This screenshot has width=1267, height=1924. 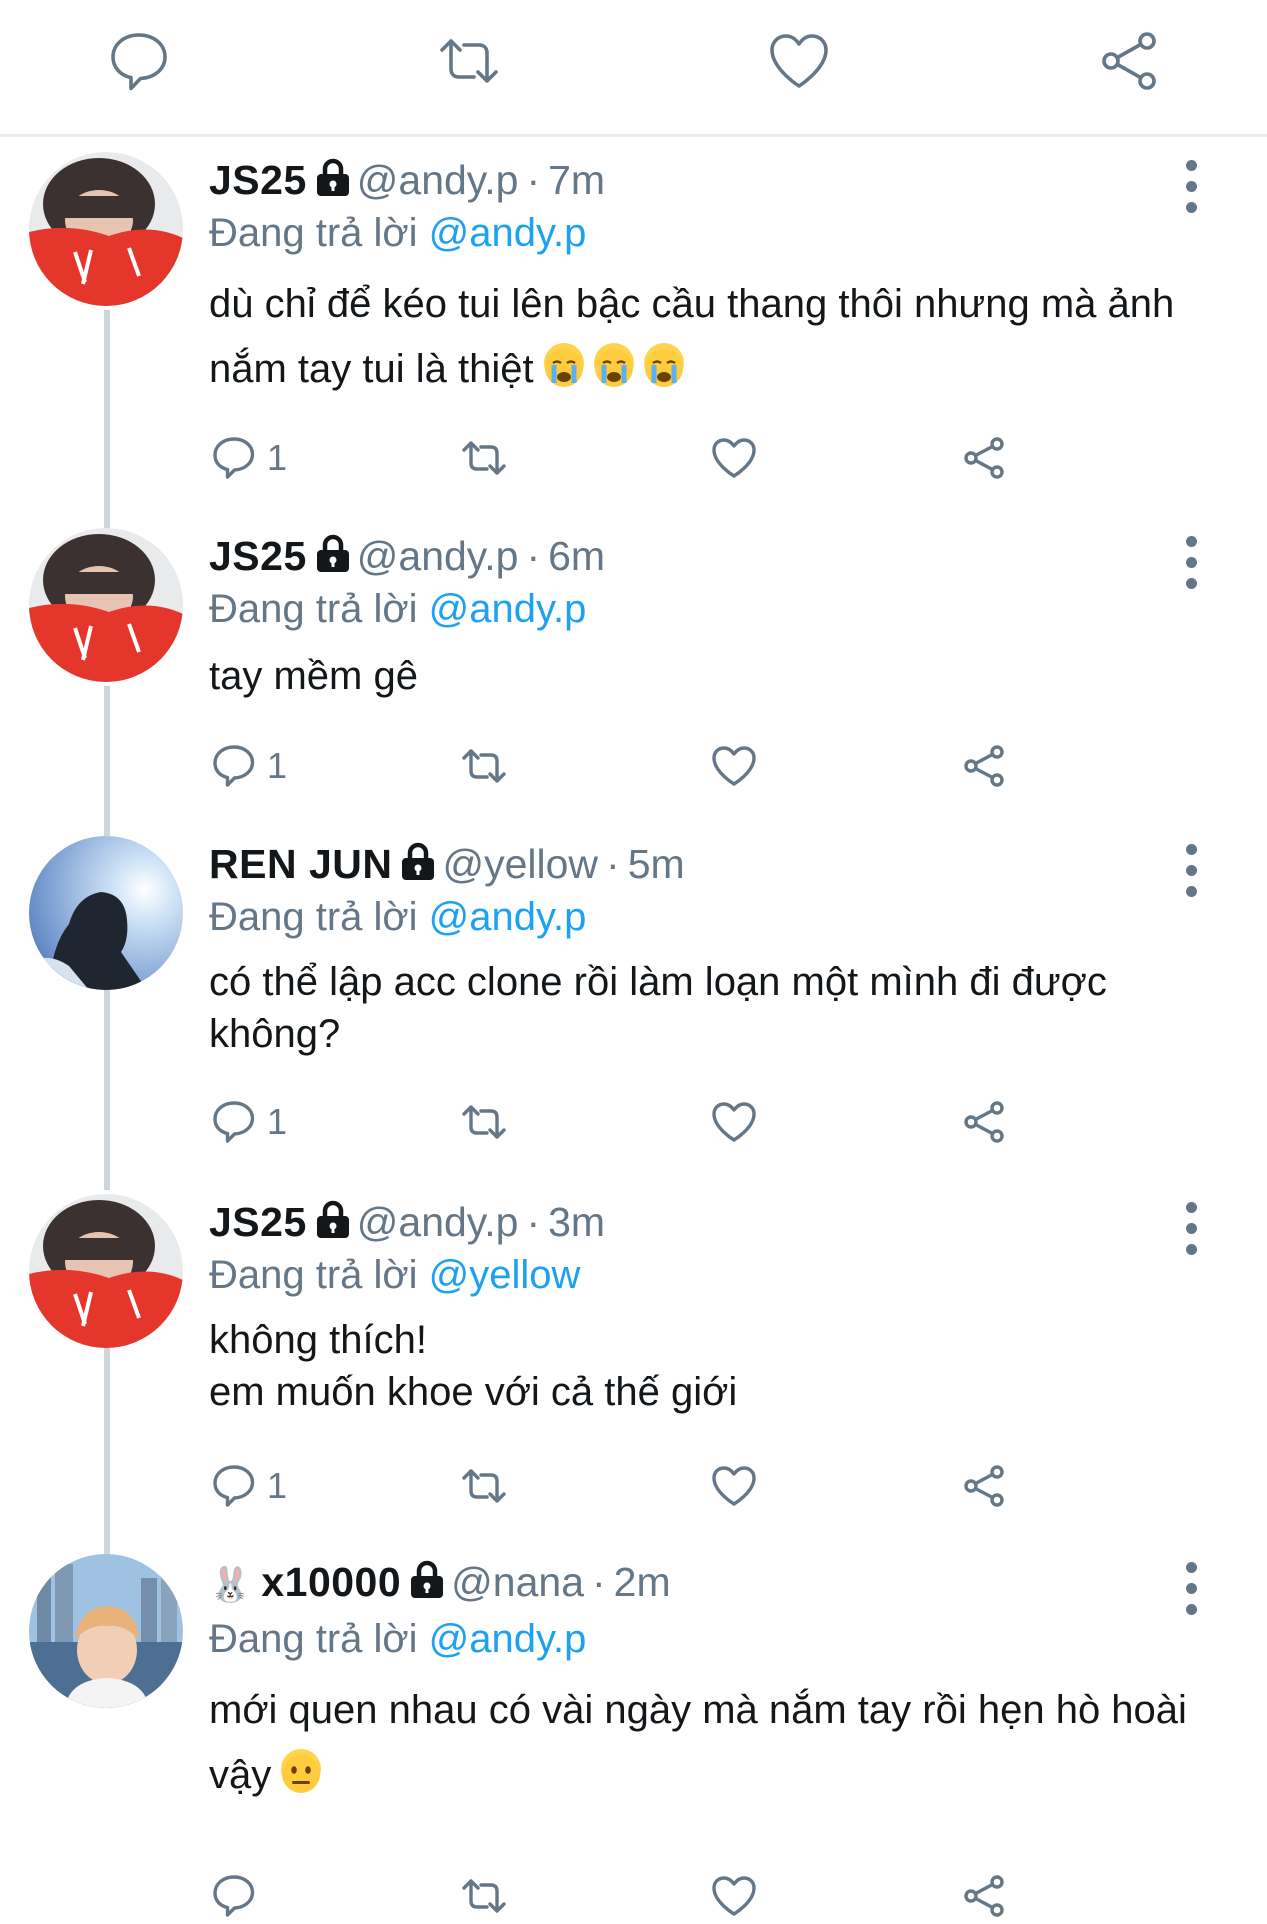 What do you see at coordinates (656, 864) in the screenshot?
I see `timestamp: 5m` at bounding box center [656, 864].